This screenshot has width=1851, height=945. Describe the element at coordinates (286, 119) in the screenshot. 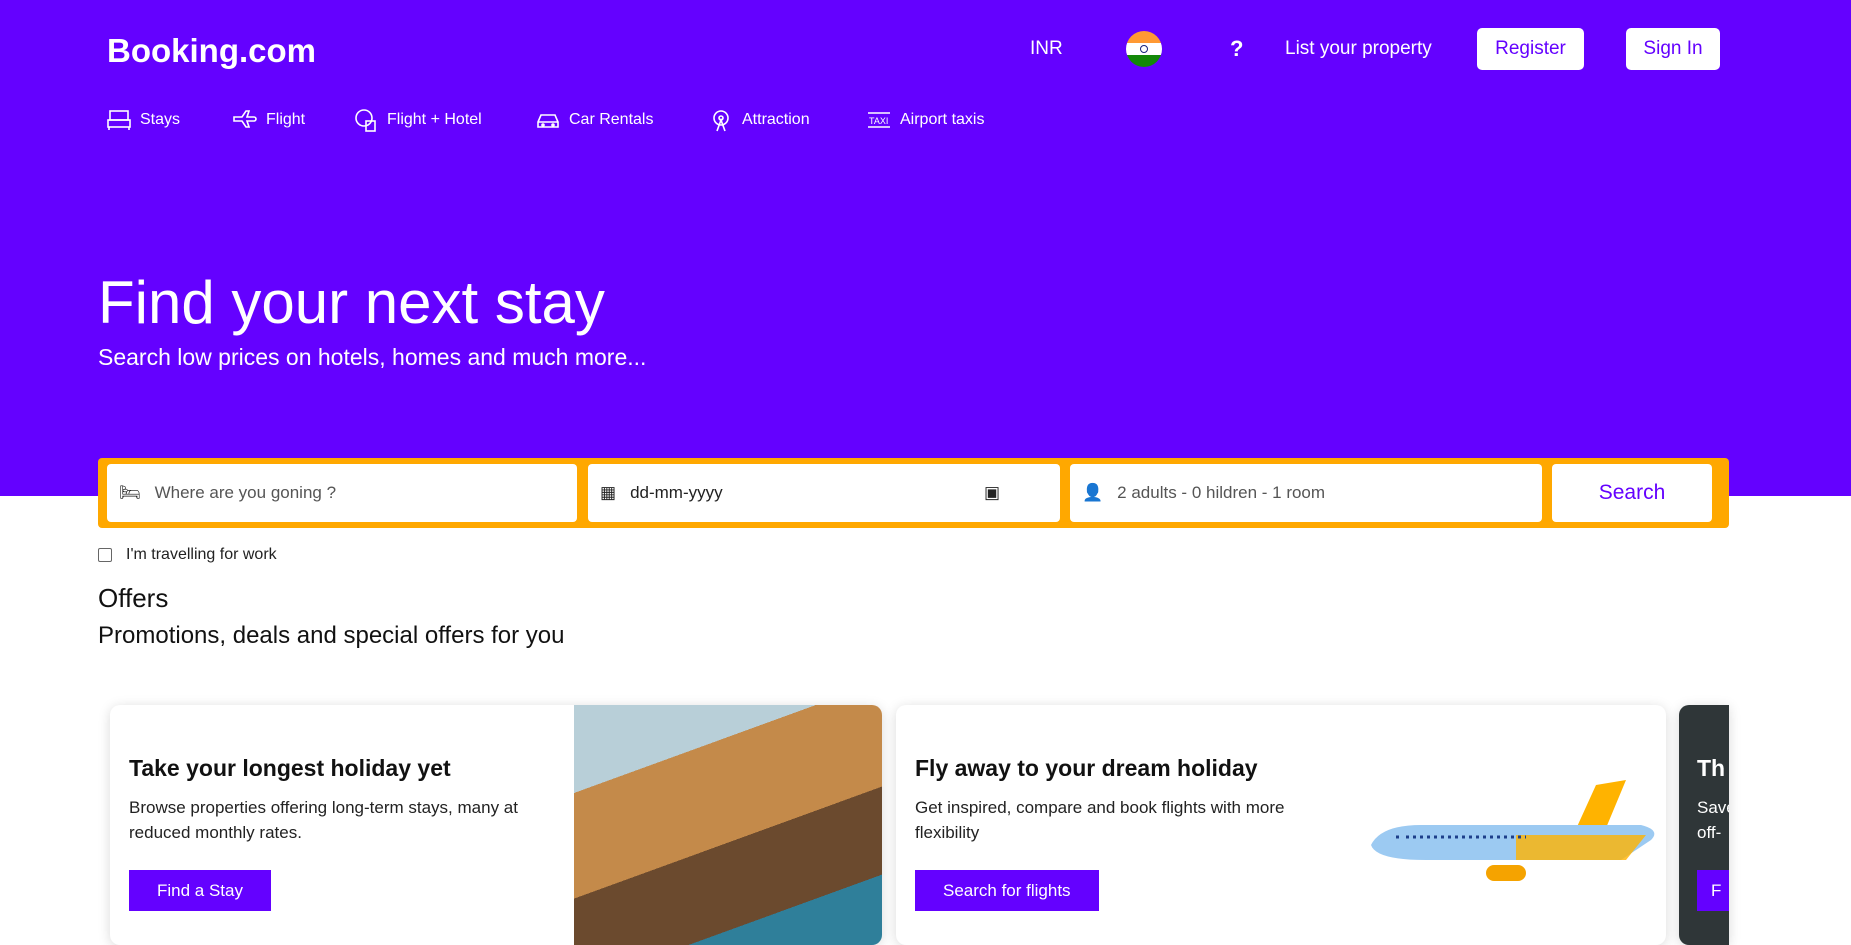

I see `nav-label: Flight` at that location.